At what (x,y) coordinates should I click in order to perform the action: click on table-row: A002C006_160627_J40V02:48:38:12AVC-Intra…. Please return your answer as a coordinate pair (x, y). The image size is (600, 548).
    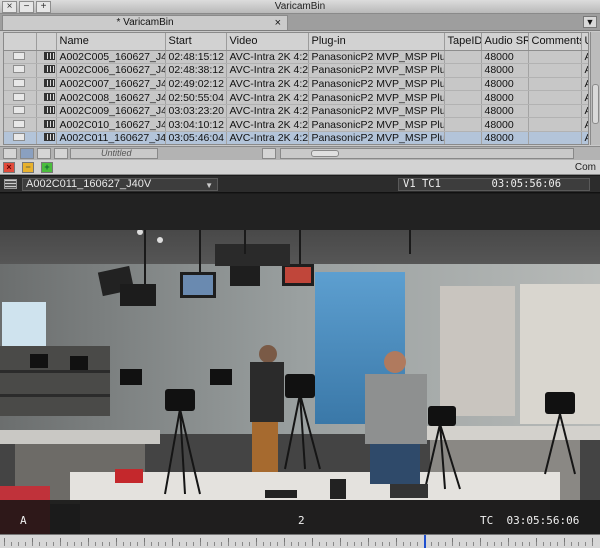
    Looking at the image, I should click on (296, 70).